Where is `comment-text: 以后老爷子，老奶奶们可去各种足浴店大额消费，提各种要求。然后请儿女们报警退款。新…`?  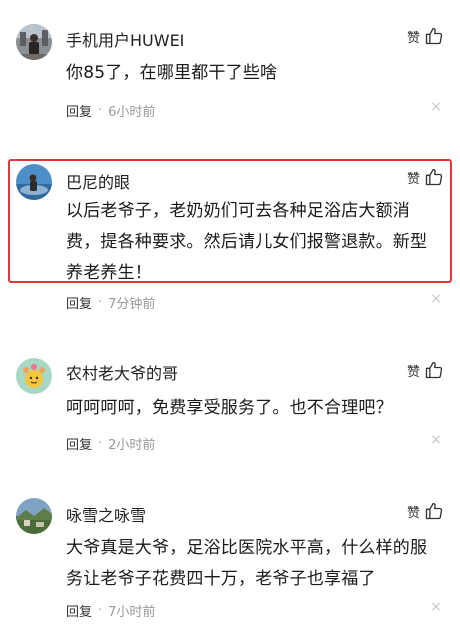
comment-text: 以后老爷子，老奶奶们可去各种足浴店大额消费，提各种要求。然后请儿女们报警退款。新… is located at coordinates (247, 242).